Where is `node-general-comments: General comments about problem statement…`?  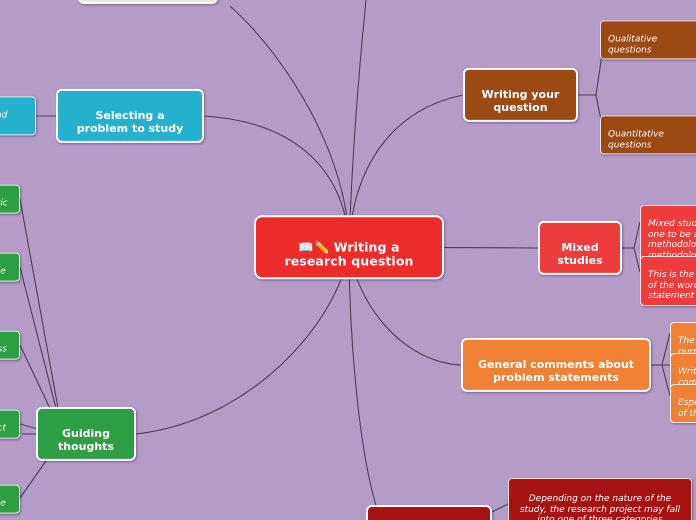 node-general-comments: General comments about problem statement… is located at coordinates (556, 365).